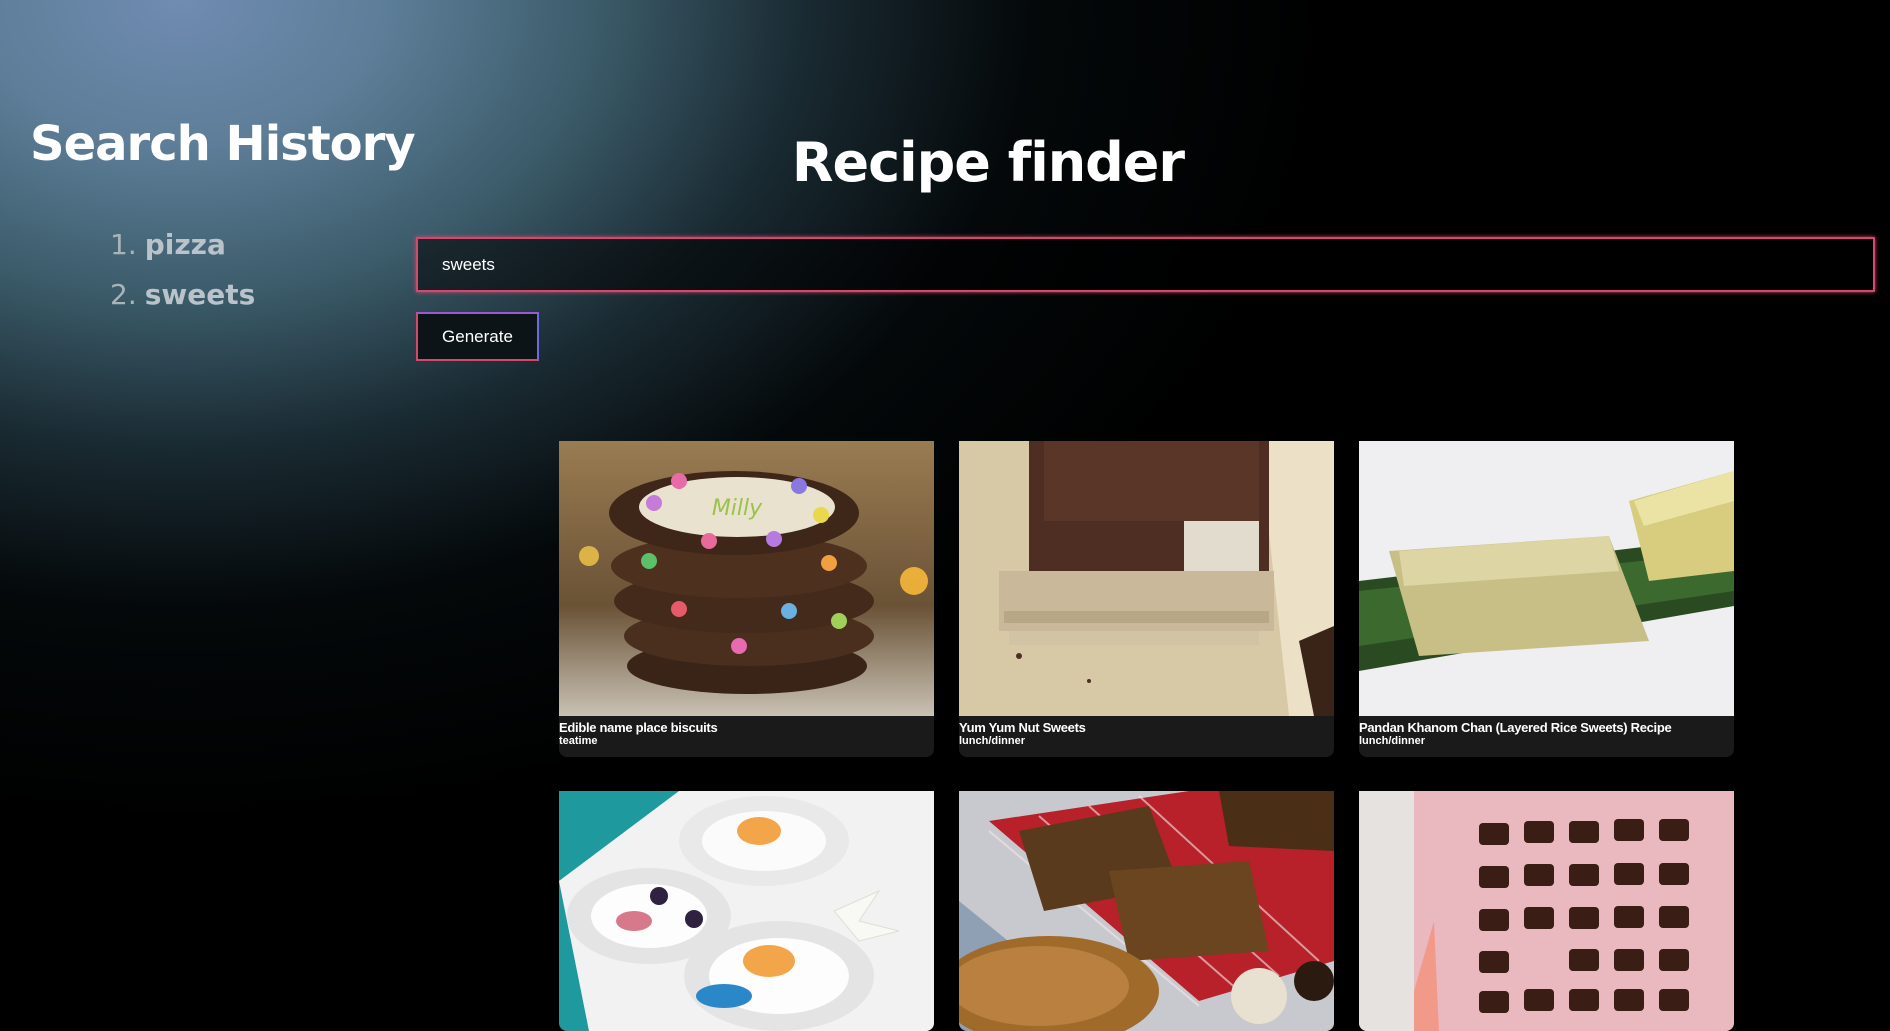  I want to click on history-item-pizza: 1. pizza, so click(182, 245).